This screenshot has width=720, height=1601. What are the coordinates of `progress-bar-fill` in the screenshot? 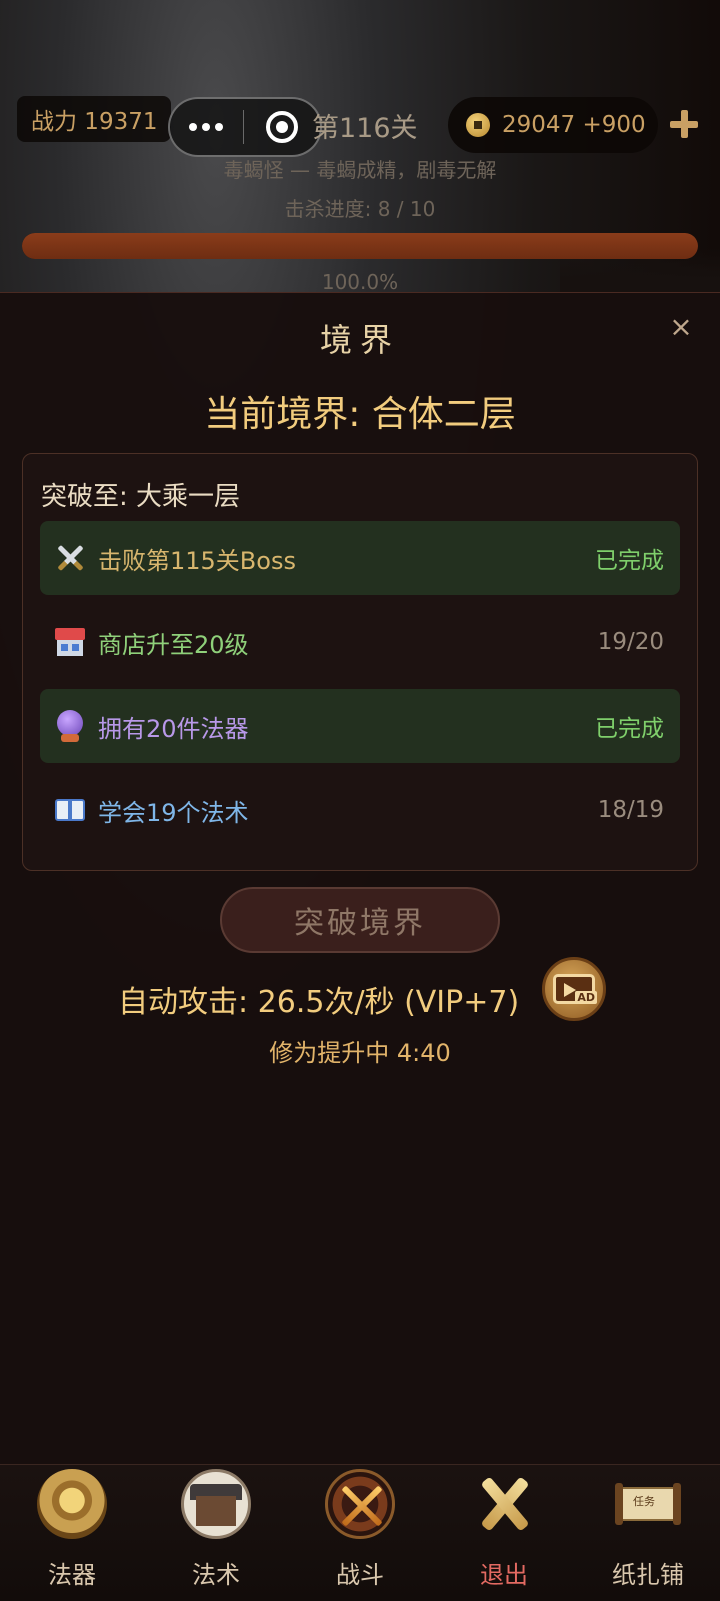 It's located at (360, 246).